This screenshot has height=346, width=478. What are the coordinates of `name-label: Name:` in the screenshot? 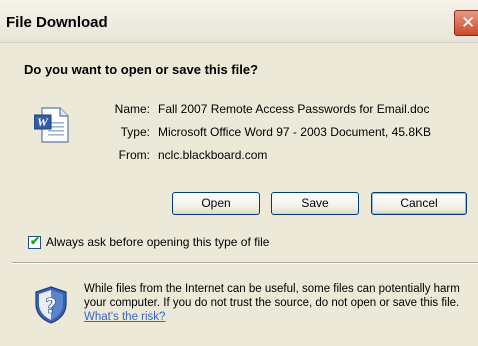 It's located at (132, 109).